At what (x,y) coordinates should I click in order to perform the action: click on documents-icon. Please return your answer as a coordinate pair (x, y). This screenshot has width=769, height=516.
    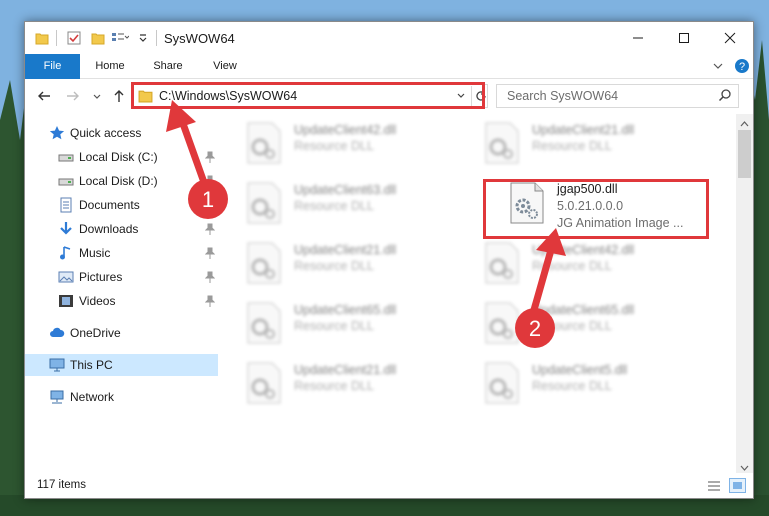
    Looking at the image, I should click on (66, 205).